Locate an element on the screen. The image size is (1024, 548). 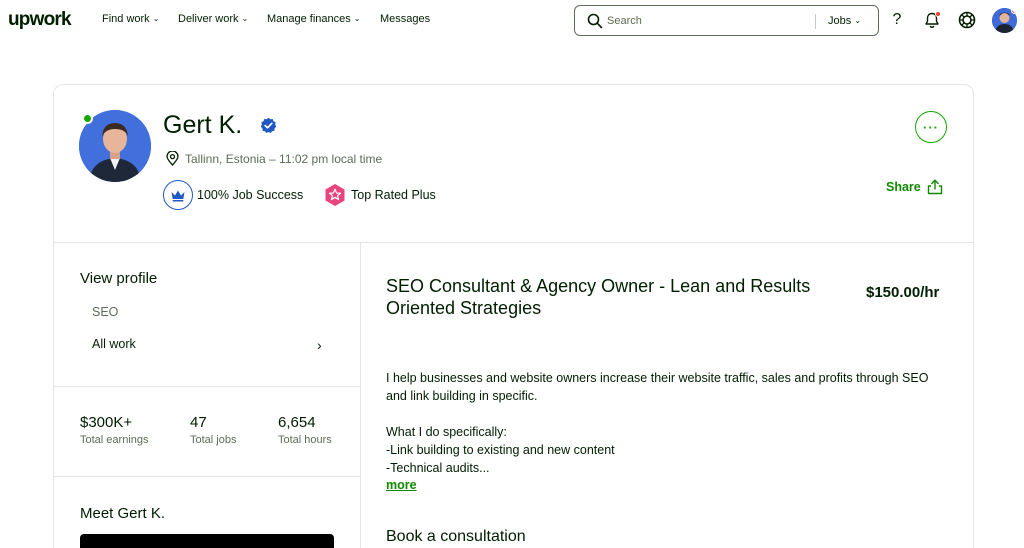
video-player is located at coordinates (207, 541).